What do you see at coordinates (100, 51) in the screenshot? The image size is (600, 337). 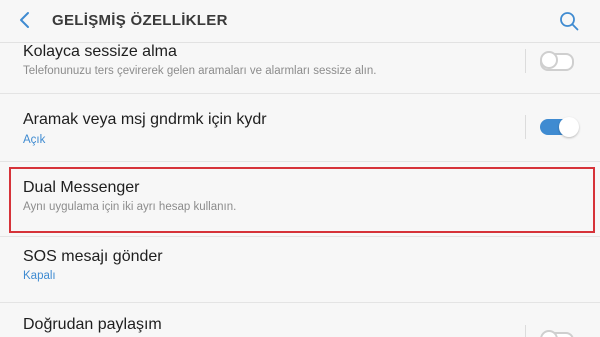 I see `setting-title: Kolayca sessize alma` at bounding box center [100, 51].